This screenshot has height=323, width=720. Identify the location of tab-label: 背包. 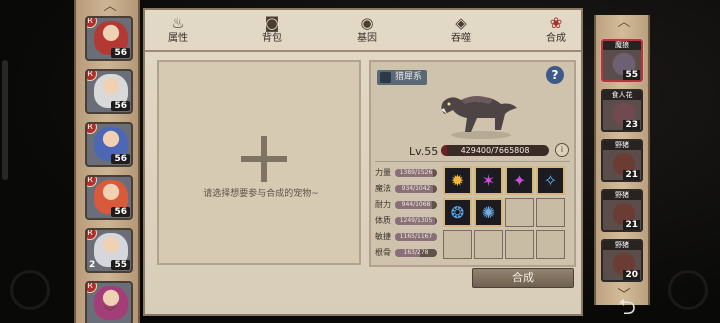
(272, 38).